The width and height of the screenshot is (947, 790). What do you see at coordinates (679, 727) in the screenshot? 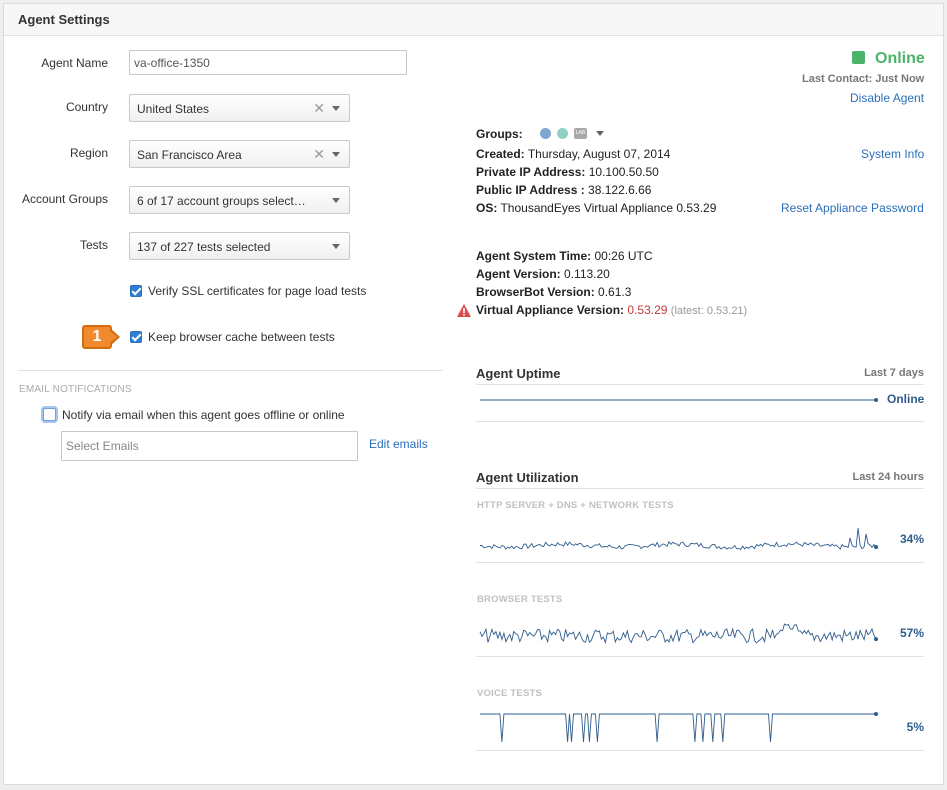
I see `voice-utilization-sparkline` at bounding box center [679, 727].